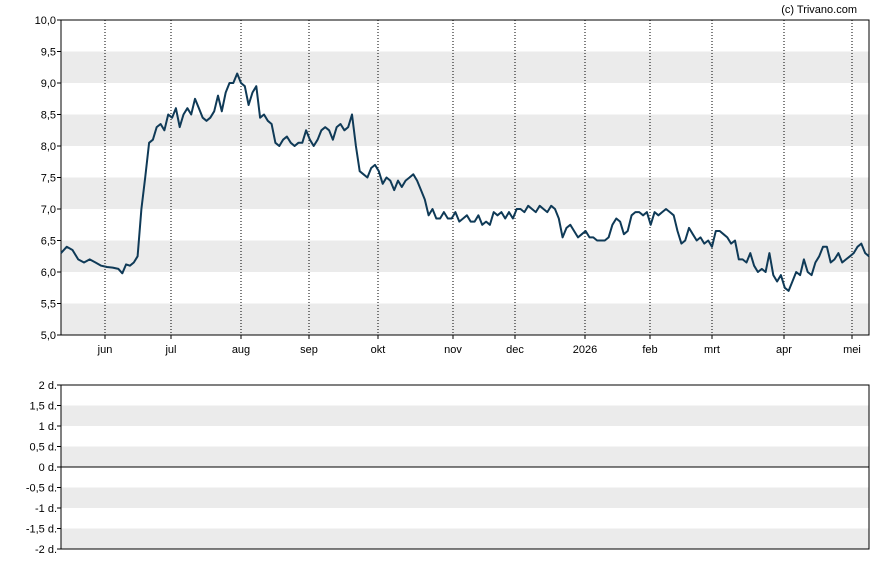 This screenshot has width=888, height=565. I want to click on x-tick-label: feb, so click(649, 350).